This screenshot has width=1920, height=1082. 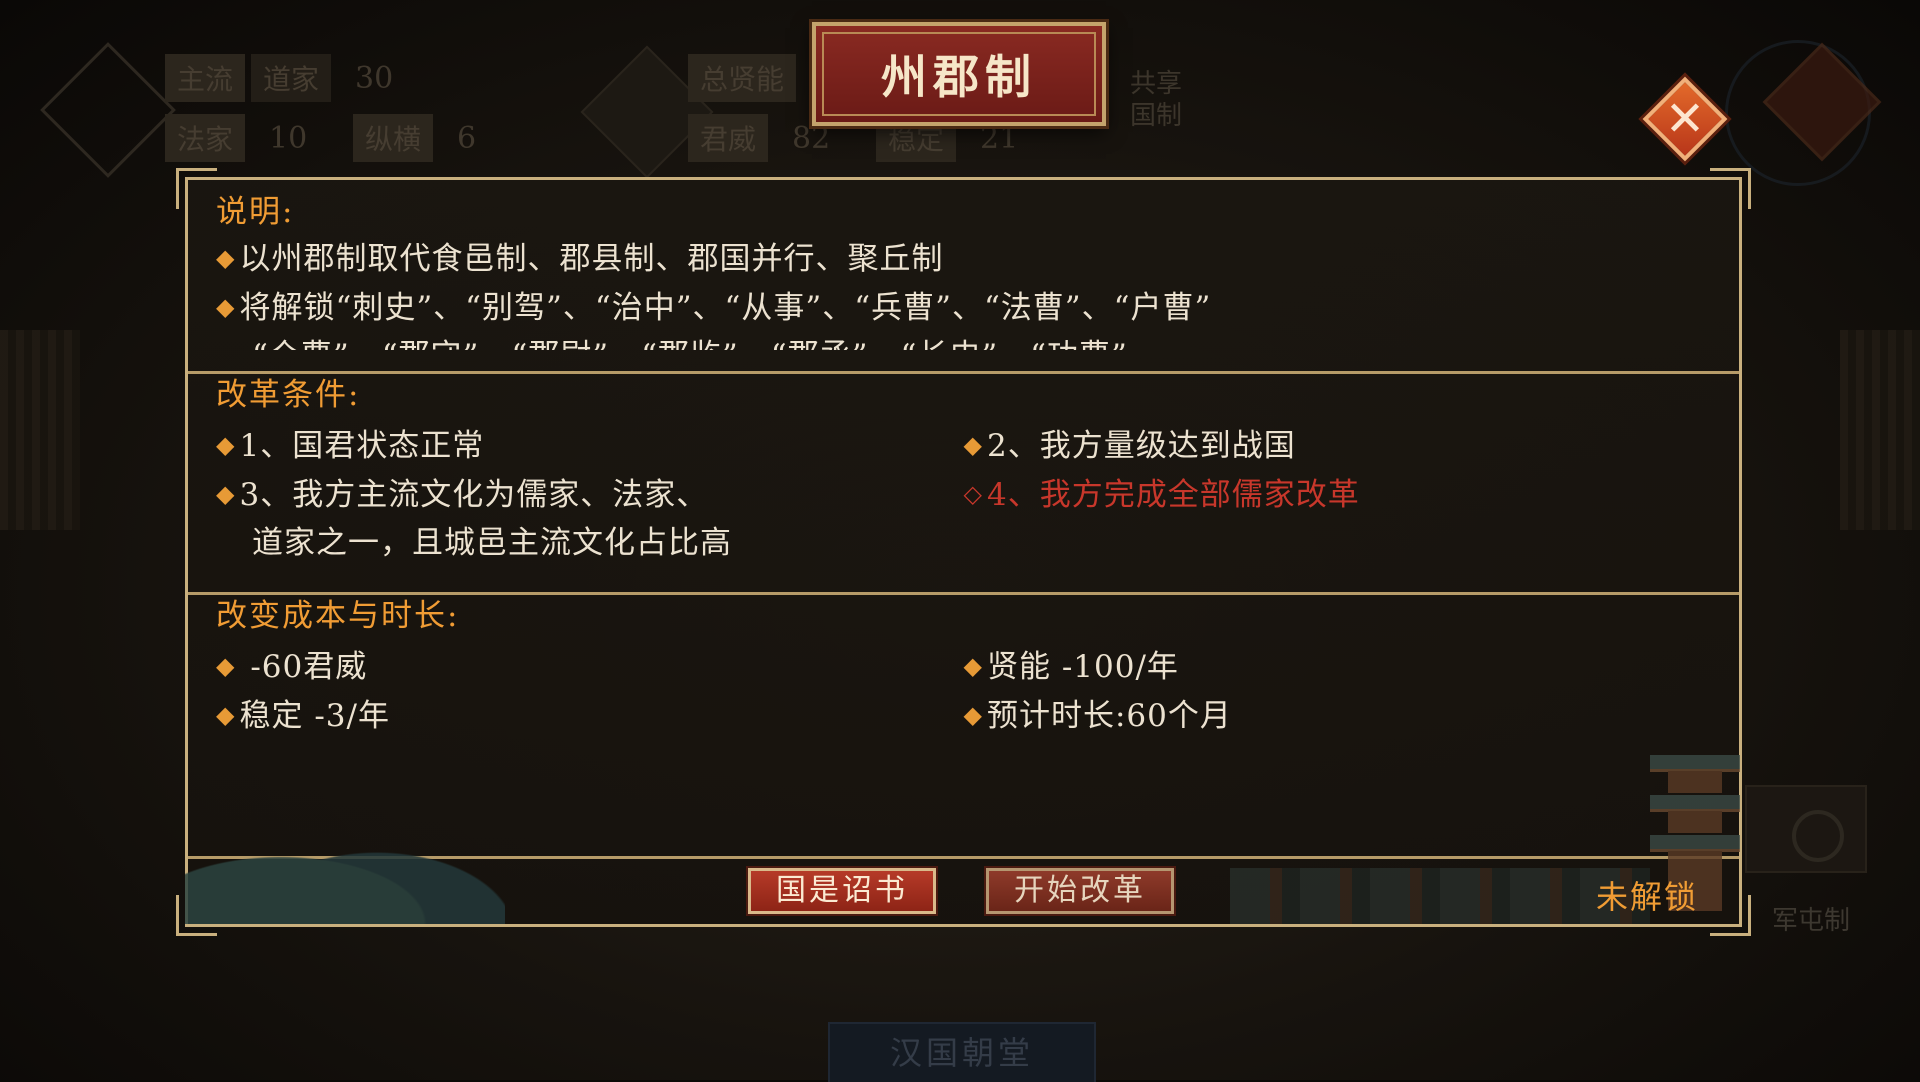 What do you see at coordinates (959, 77) in the screenshot?
I see `dialog-title: 州郡制` at bounding box center [959, 77].